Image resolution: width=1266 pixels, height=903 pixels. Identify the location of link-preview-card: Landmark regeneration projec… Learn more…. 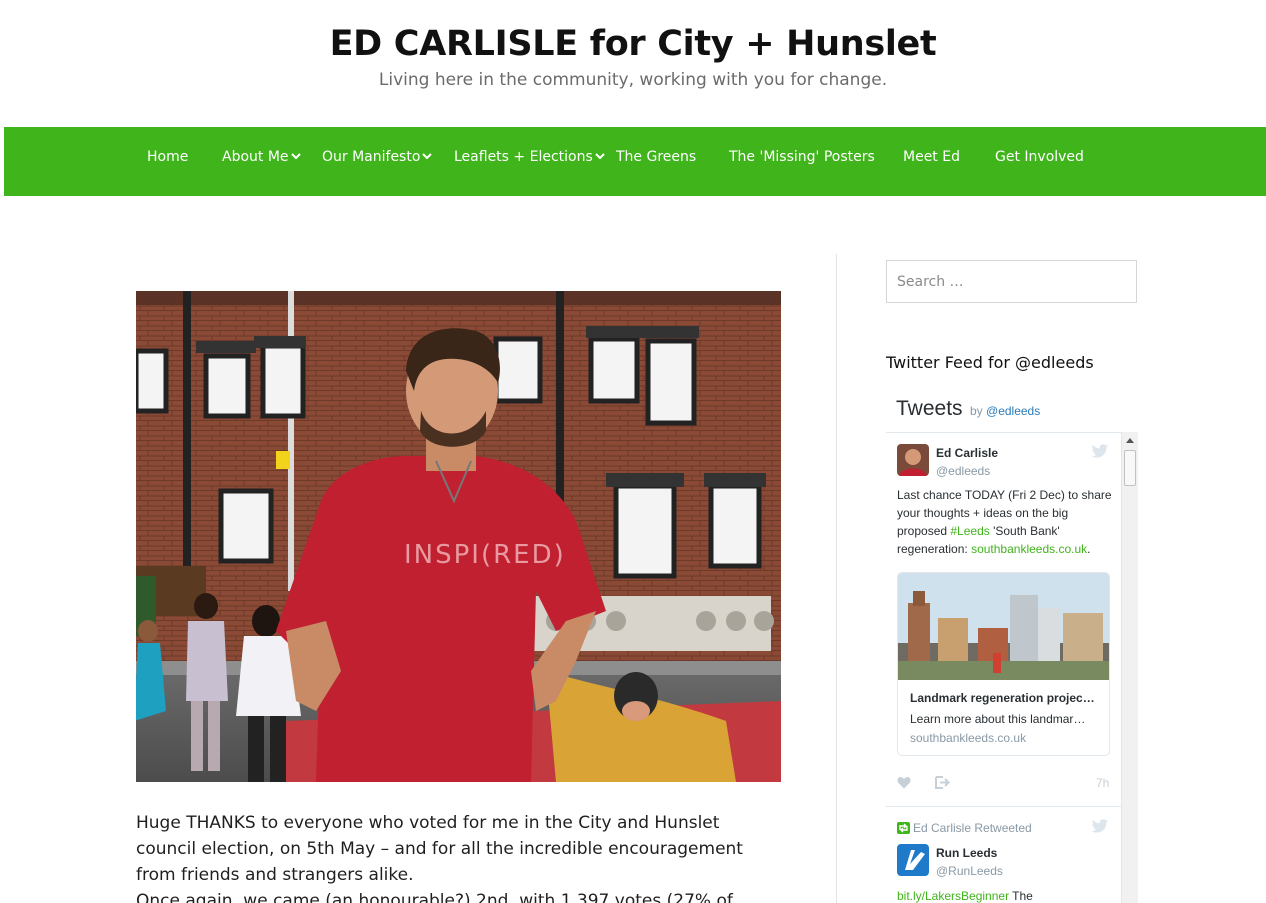
(1003, 664).